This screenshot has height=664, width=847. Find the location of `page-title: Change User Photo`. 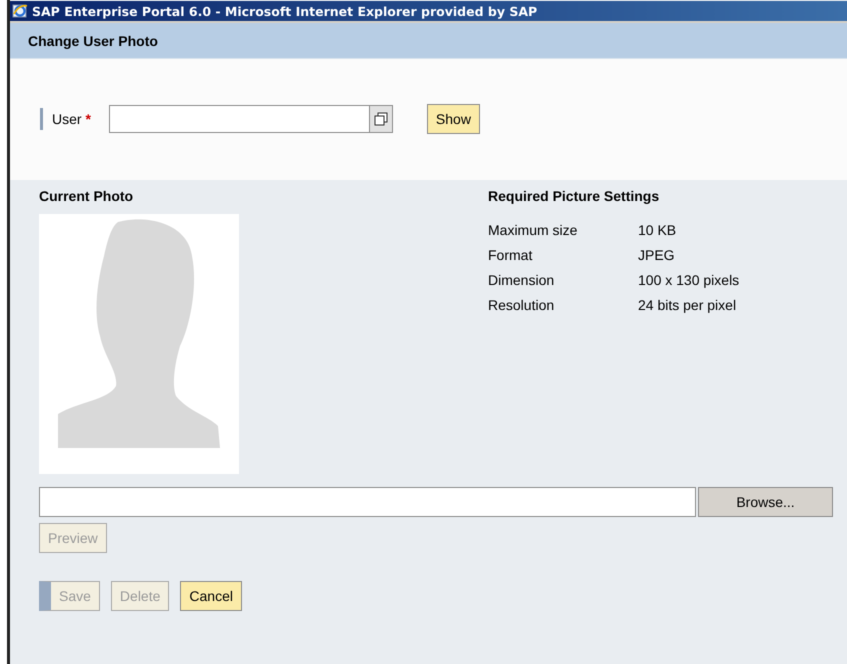

page-title: Change User Photo is located at coordinates (93, 40).